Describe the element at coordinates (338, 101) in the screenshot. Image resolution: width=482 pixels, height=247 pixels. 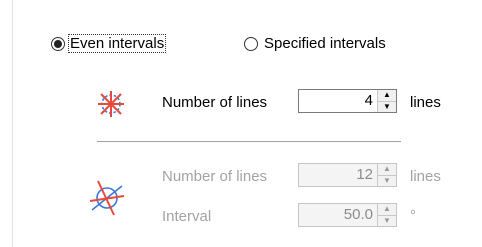
I see `even-number-of-lines-value: 4` at that location.